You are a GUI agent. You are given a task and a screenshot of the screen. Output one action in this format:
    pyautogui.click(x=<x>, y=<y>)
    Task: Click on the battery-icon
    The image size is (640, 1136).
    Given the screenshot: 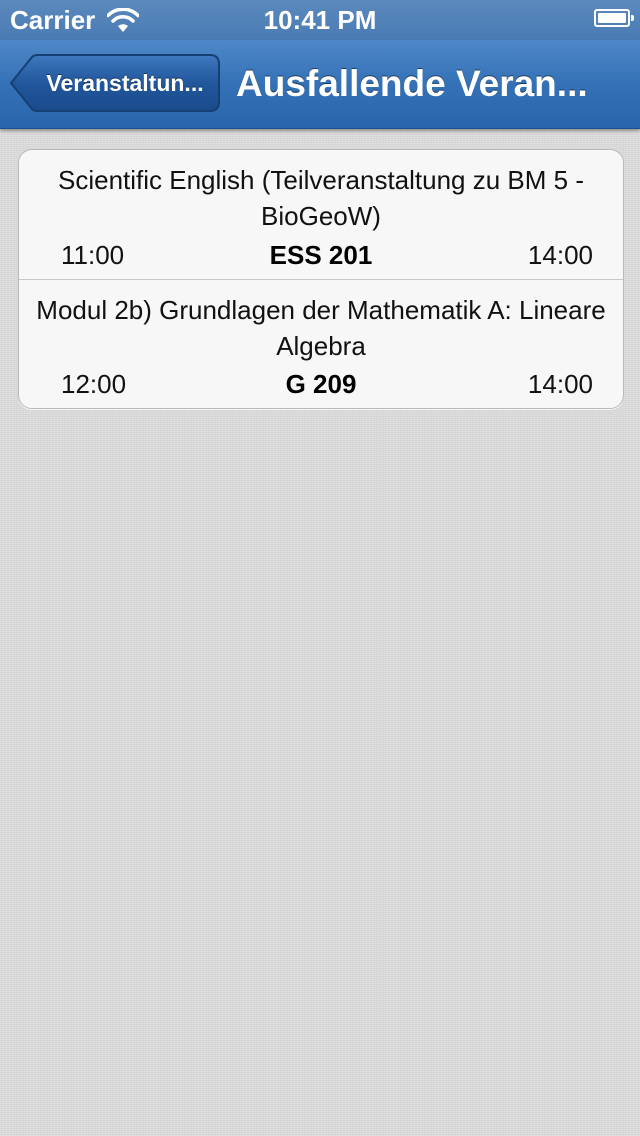 What is the action you would take?
    pyautogui.click(x=614, y=18)
    